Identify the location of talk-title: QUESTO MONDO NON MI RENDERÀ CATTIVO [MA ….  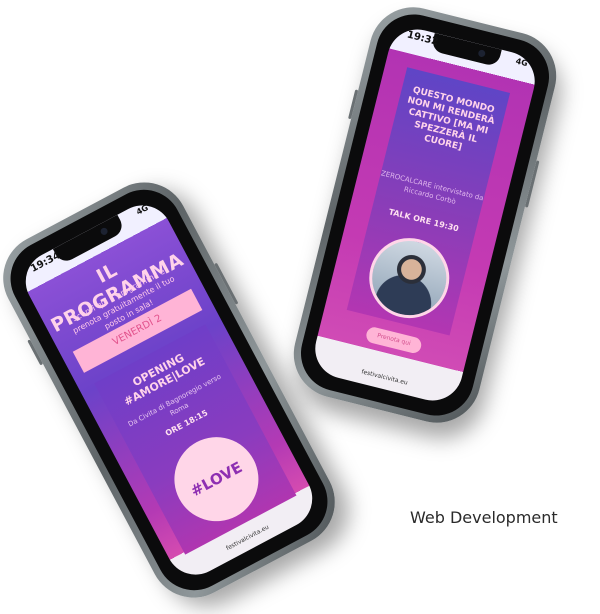
(451, 119).